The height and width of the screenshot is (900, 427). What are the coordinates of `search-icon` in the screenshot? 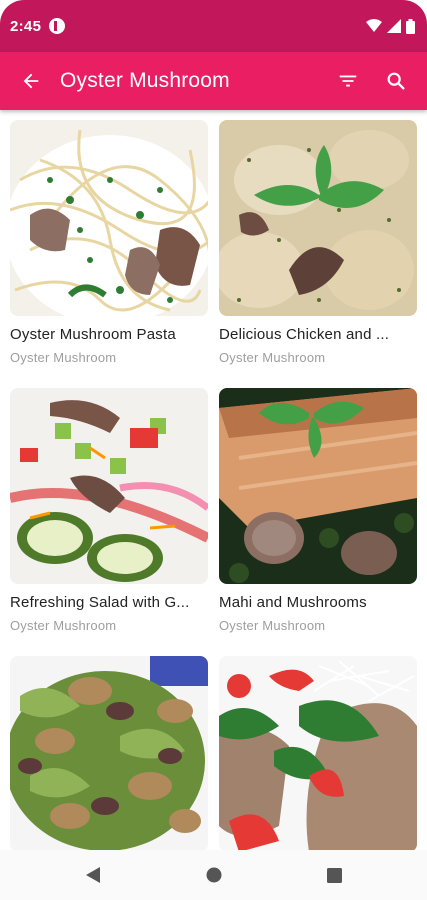 It's located at (396, 81).